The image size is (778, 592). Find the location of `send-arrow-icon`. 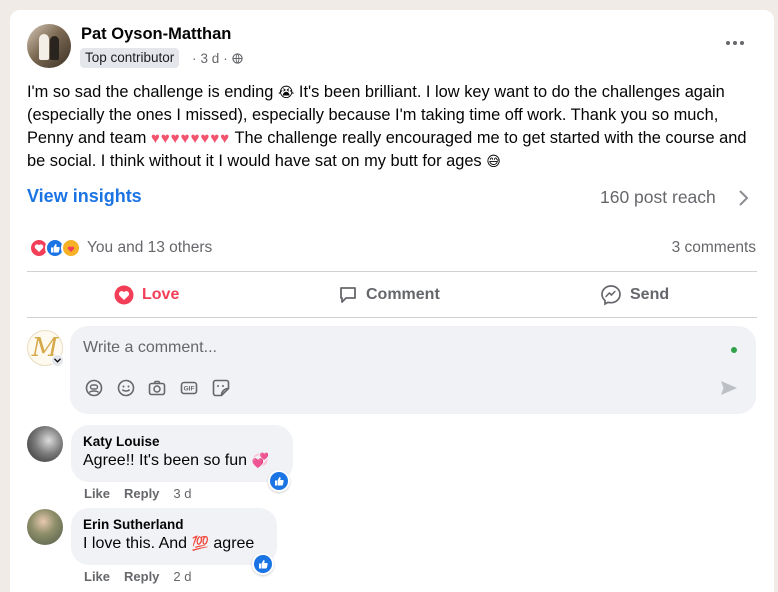

send-arrow-icon is located at coordinates (729, 388).